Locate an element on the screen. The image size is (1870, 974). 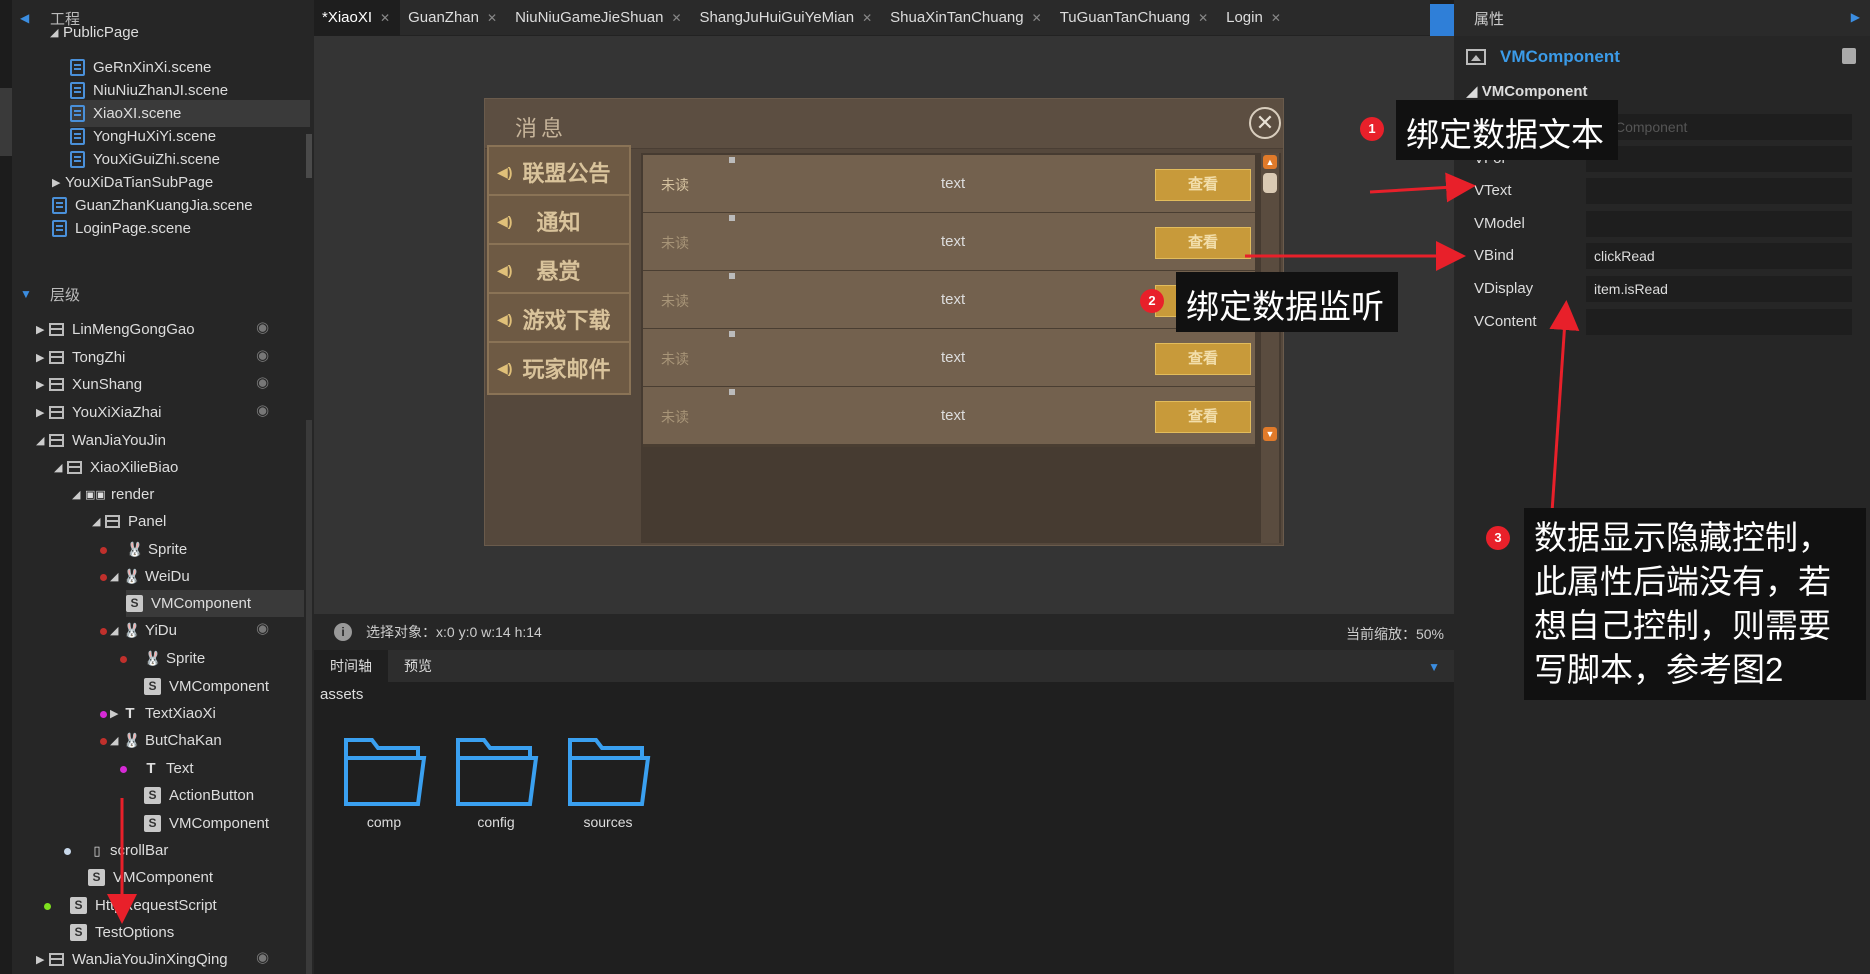
tab-preview: 预览 is located at coordinates (418, 666).